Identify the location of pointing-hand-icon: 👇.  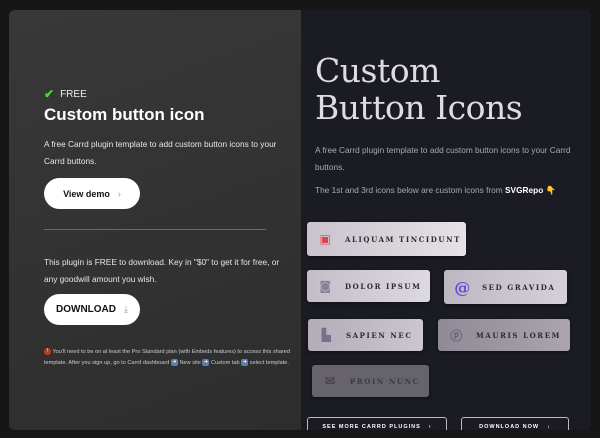
(550, 190).